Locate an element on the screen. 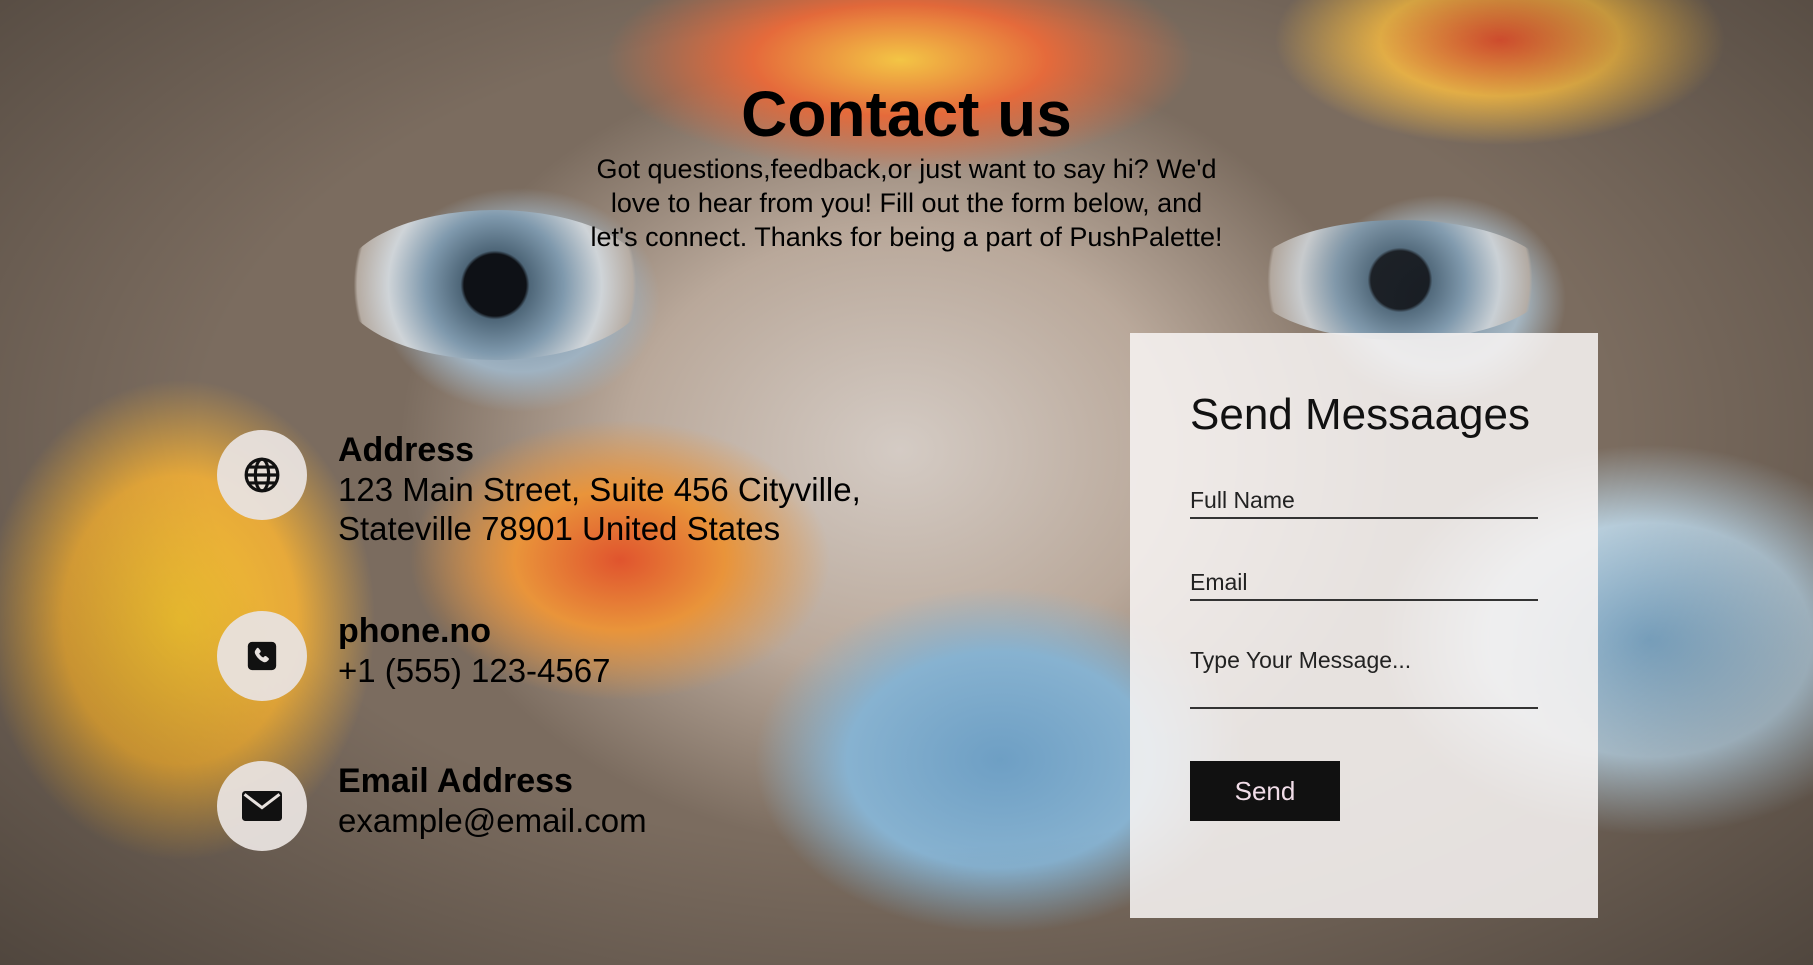 The height and width of the screenshot is (965, 1813). email-input is located at coordinates (1364, 577).